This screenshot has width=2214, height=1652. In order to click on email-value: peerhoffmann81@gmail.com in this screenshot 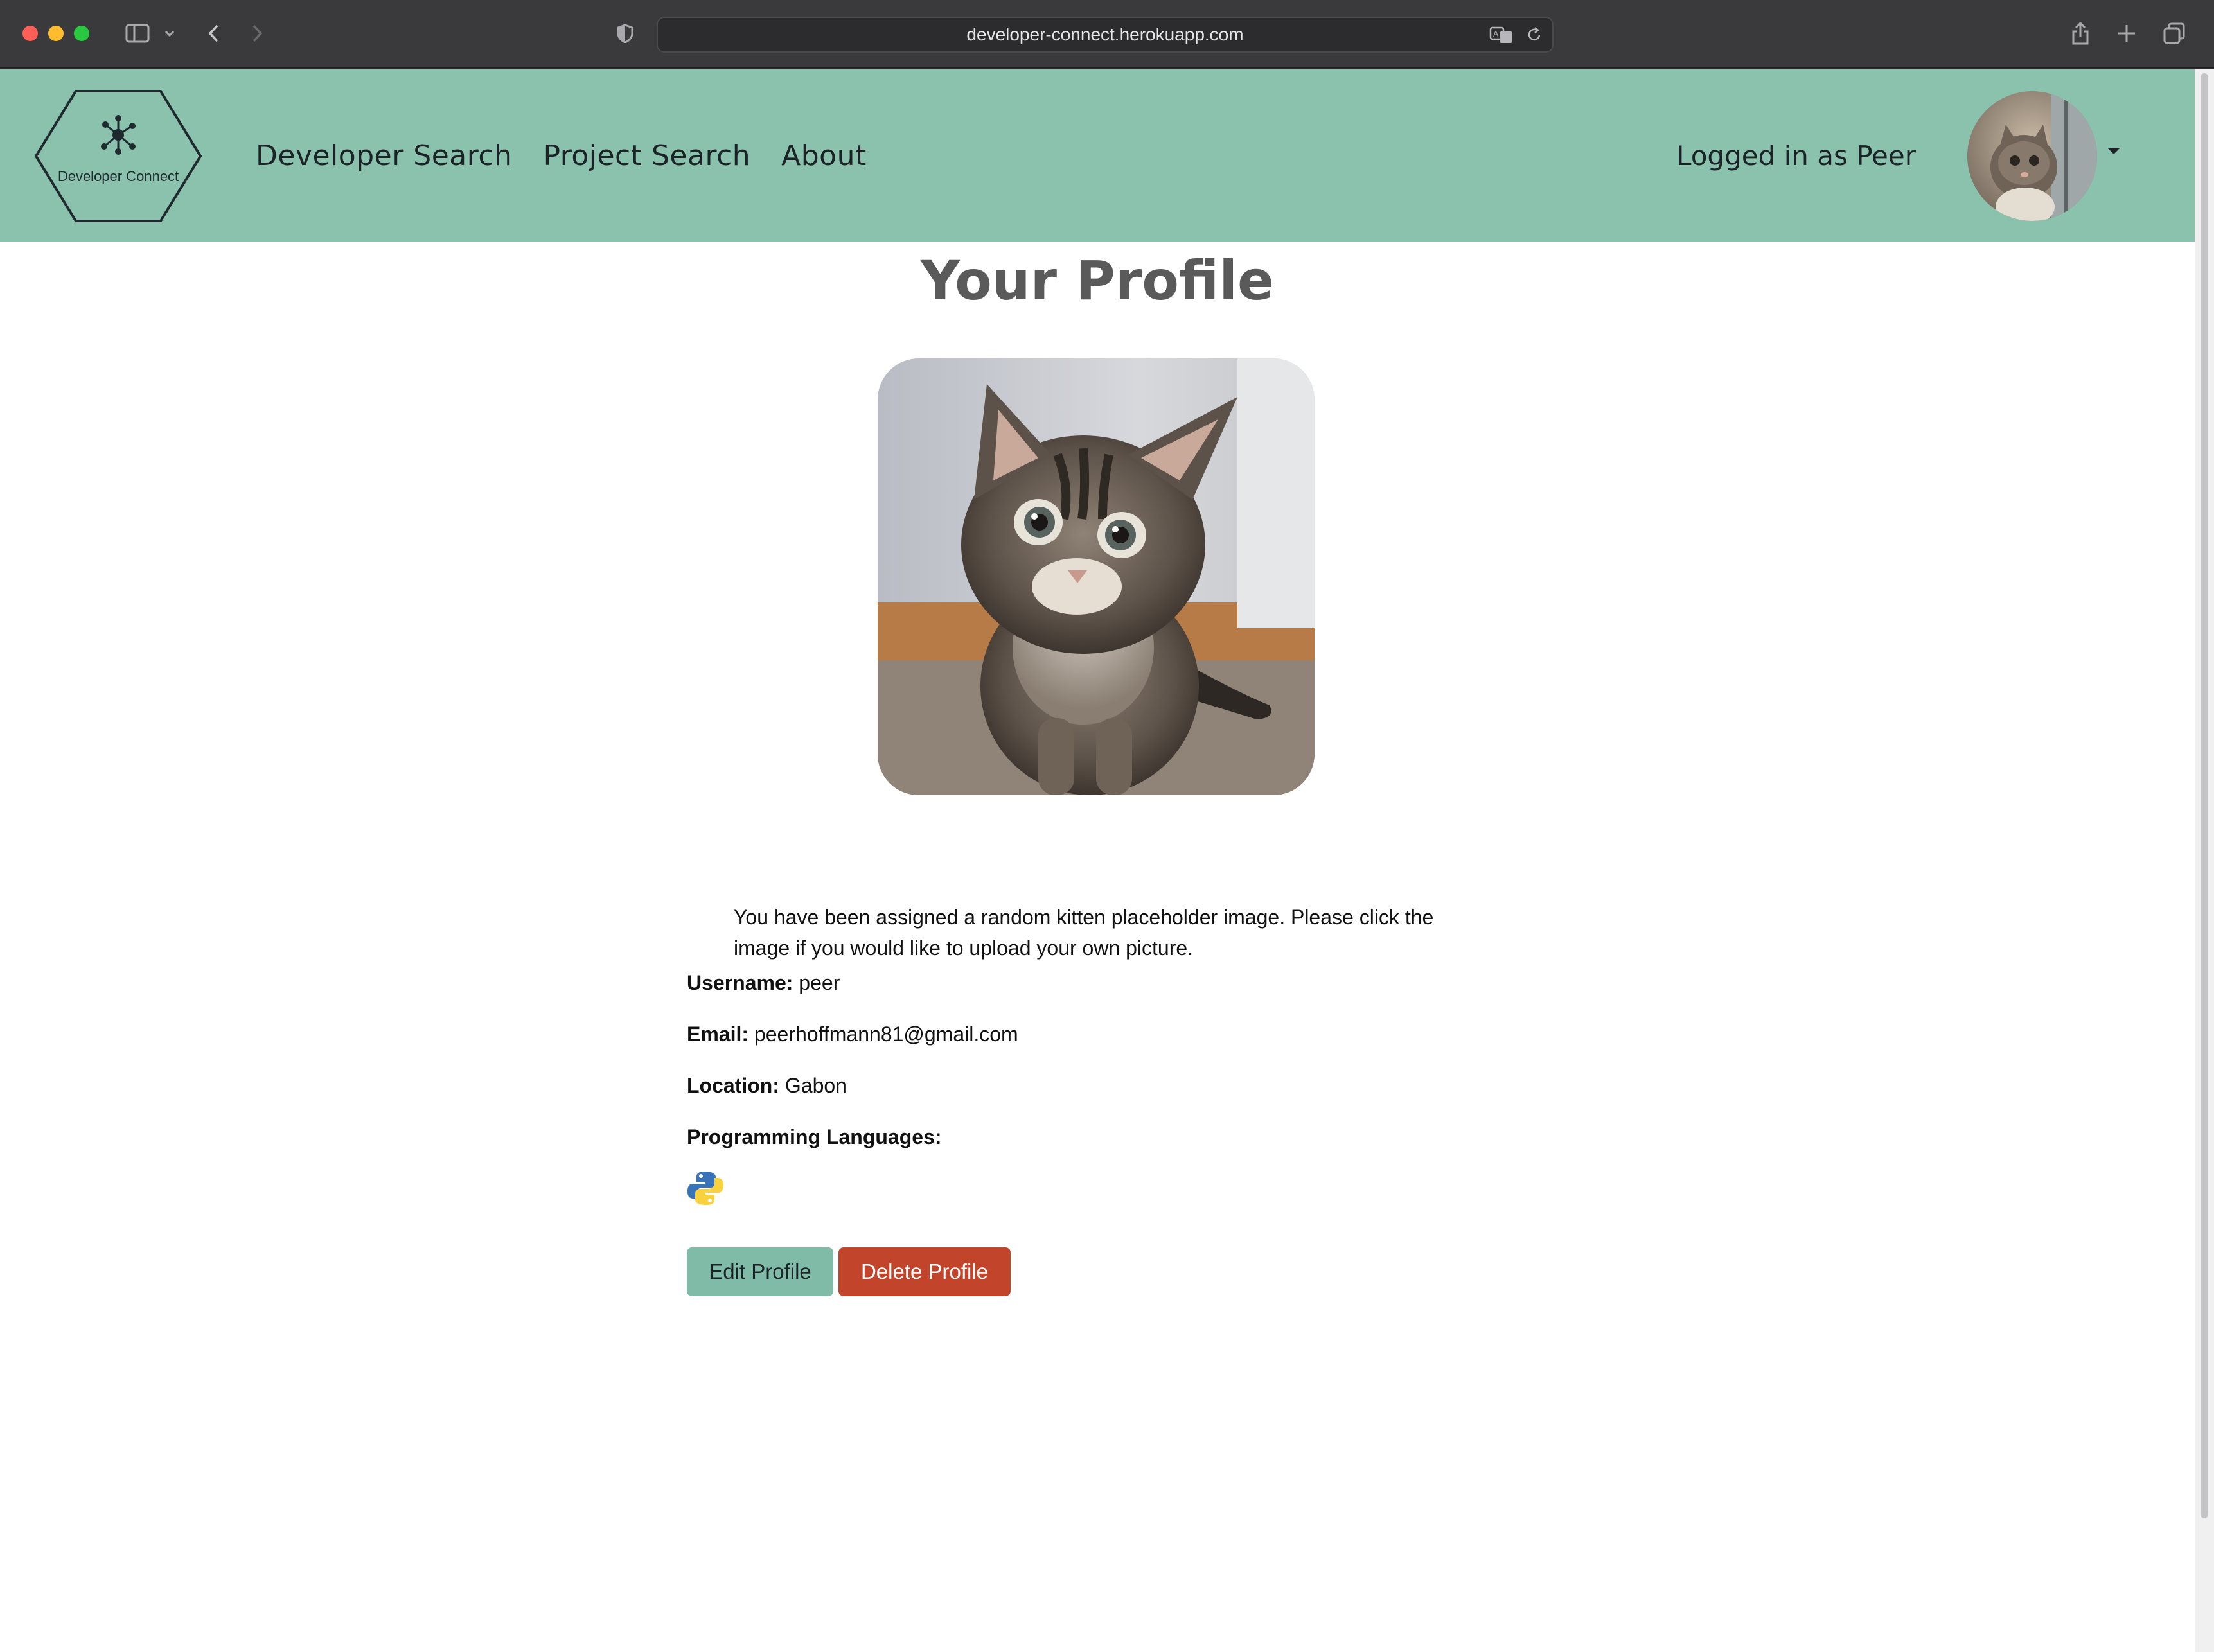, I will do `click(886, 1034)`.